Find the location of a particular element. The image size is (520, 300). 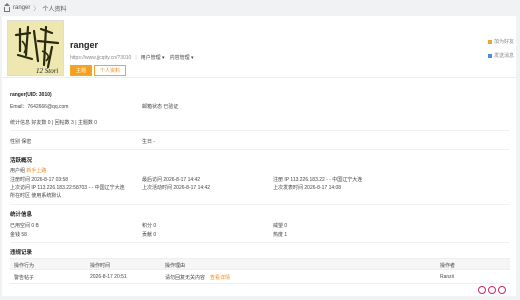

avatar-calligraphy-image: 12 Stori is located at coordinates (35, 48).